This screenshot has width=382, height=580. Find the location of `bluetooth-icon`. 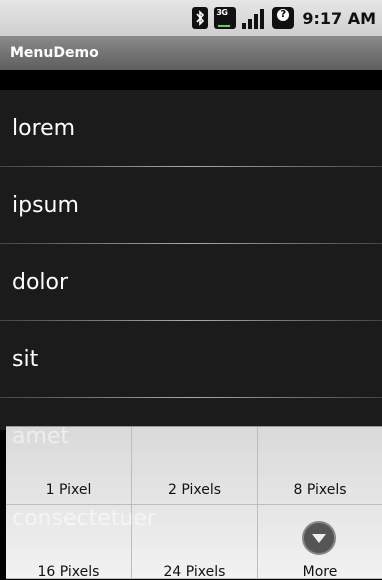

bluetooth-icon is located at coordinates (200, 18).